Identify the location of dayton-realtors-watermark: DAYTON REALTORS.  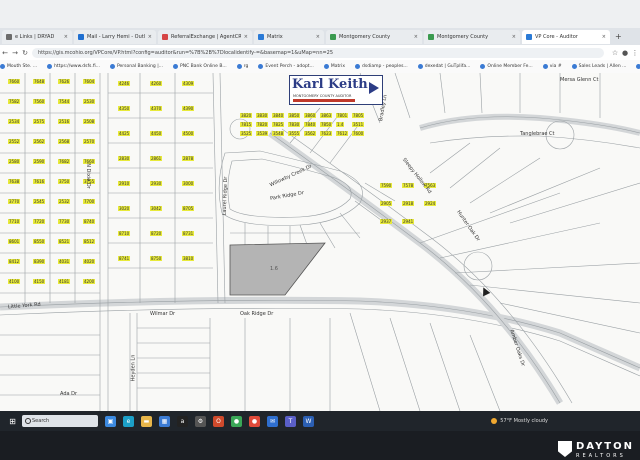
(595, 450).